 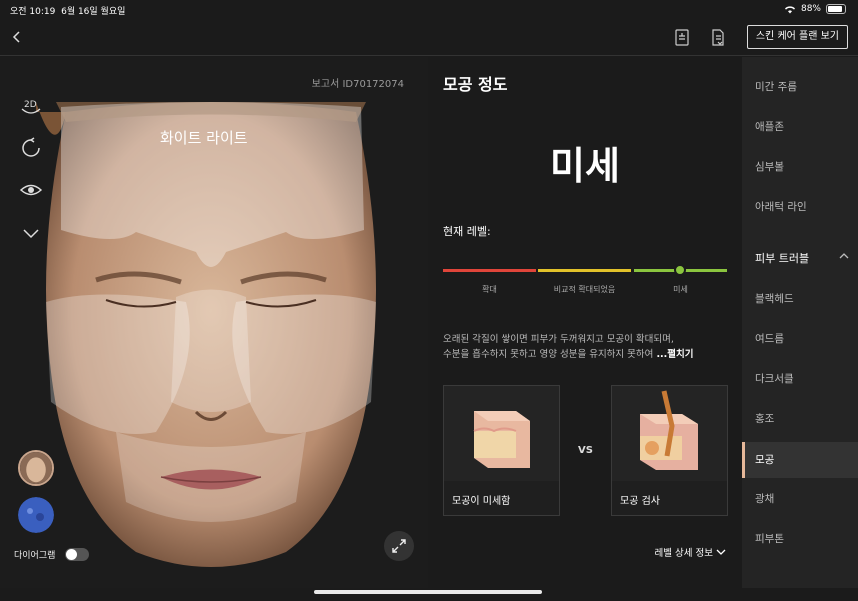 What do you see at coordinates (836, 9) in the screenshot?
I see `battery-icon` at bounding box center [836, 9].